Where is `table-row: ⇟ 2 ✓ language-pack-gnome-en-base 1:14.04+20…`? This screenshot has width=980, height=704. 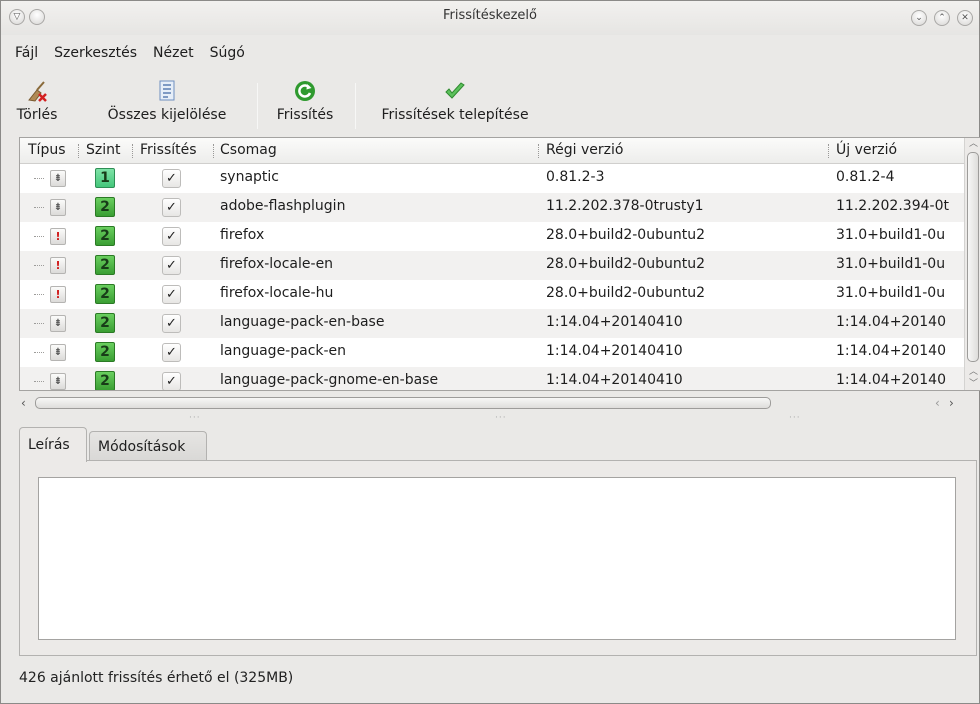
table-row: ⇟ 2 ✓ language-pack-gnome-en-base 1:14.04+20… is located at coordinates (492, 378).